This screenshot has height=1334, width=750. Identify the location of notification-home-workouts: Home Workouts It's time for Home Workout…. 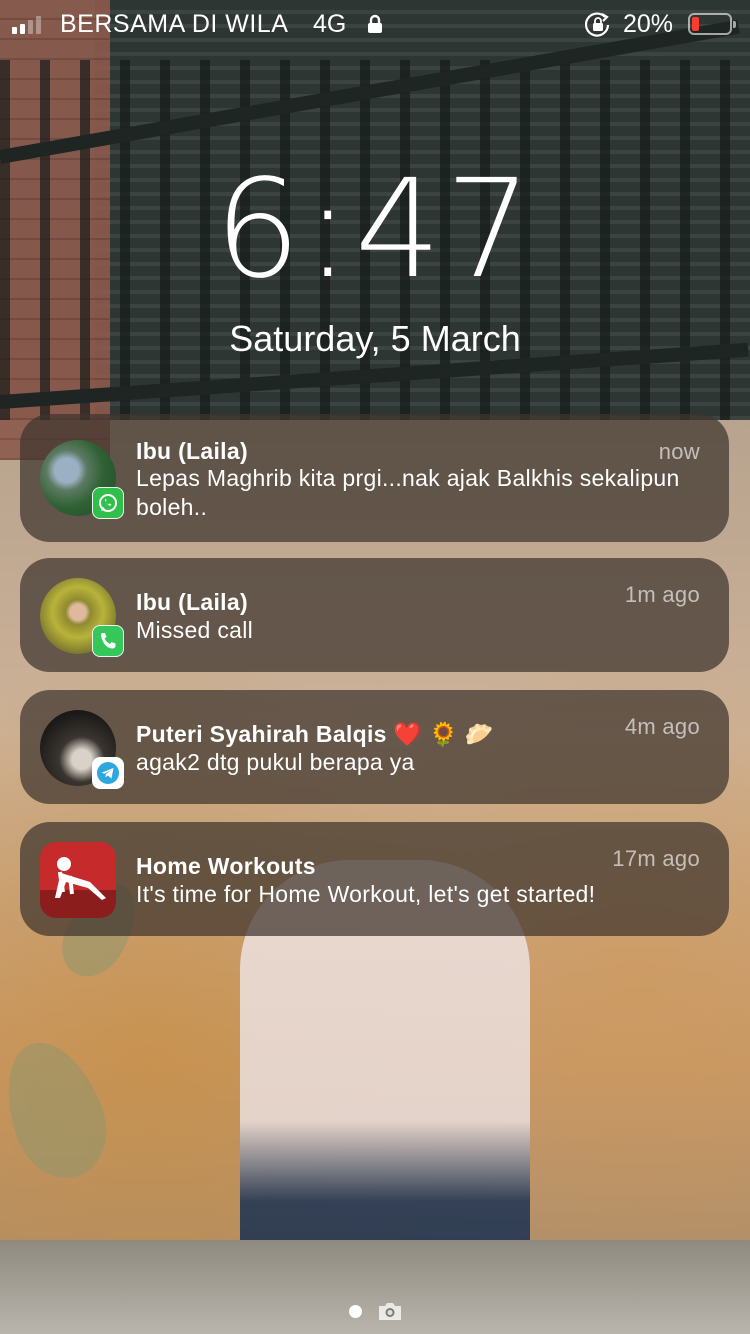
(374, 879).